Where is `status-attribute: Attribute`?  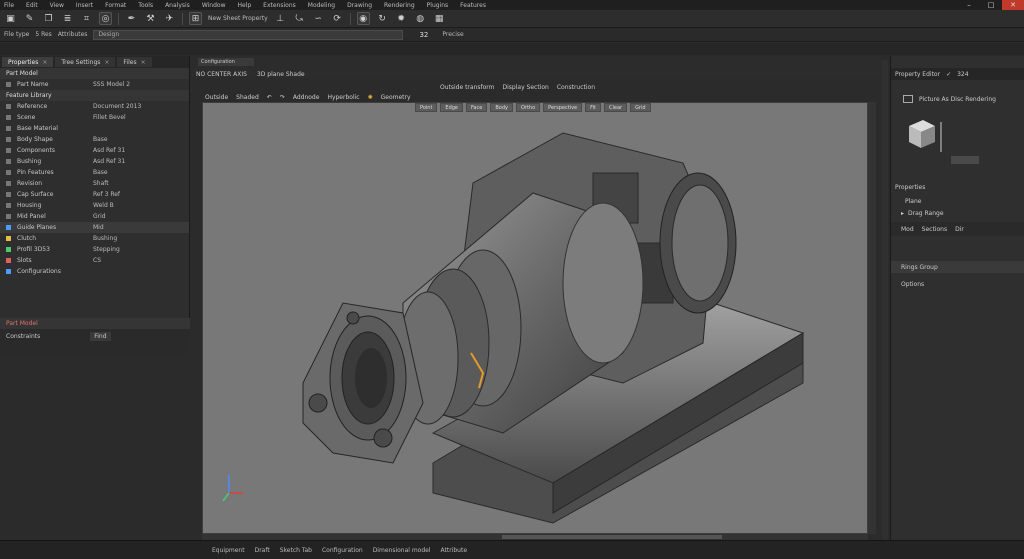 status-attribute: Attribute is located at coordinates (454, 550).